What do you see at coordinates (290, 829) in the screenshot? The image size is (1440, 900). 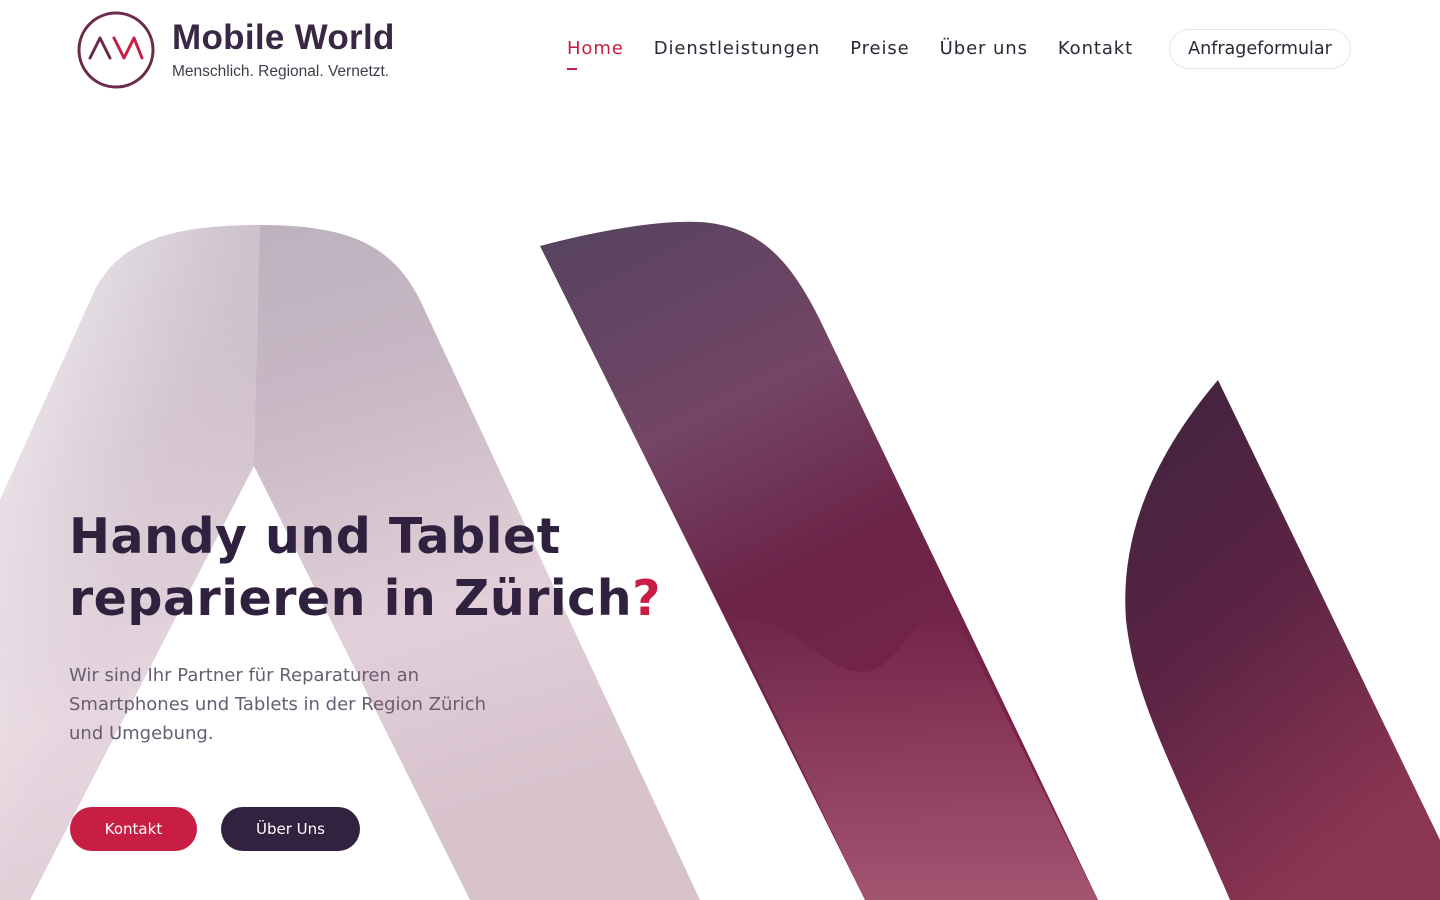 I see `ueber-uns-button: Über Uns` at bounding box center [290, 829].